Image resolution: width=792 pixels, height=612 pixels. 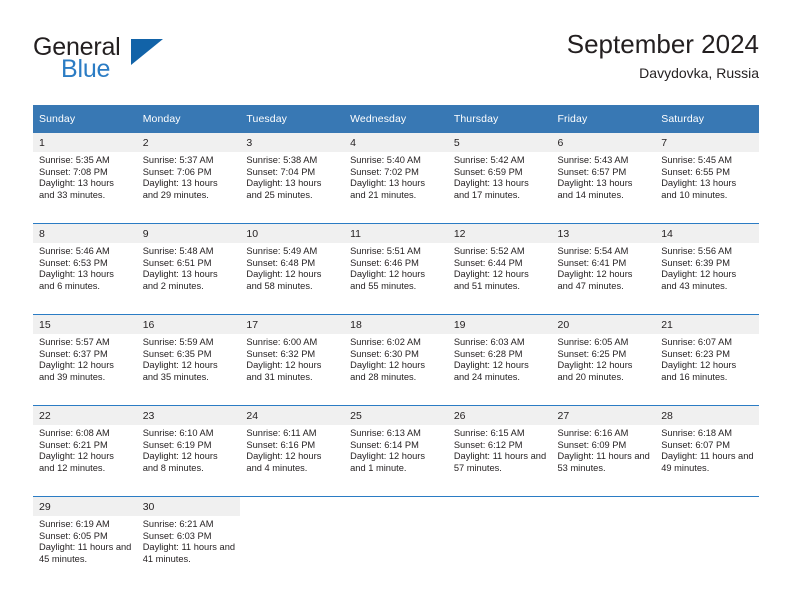 I want to click on sunrise-text: Sunrise: 5:49 AM, so click(x=282, y=251).